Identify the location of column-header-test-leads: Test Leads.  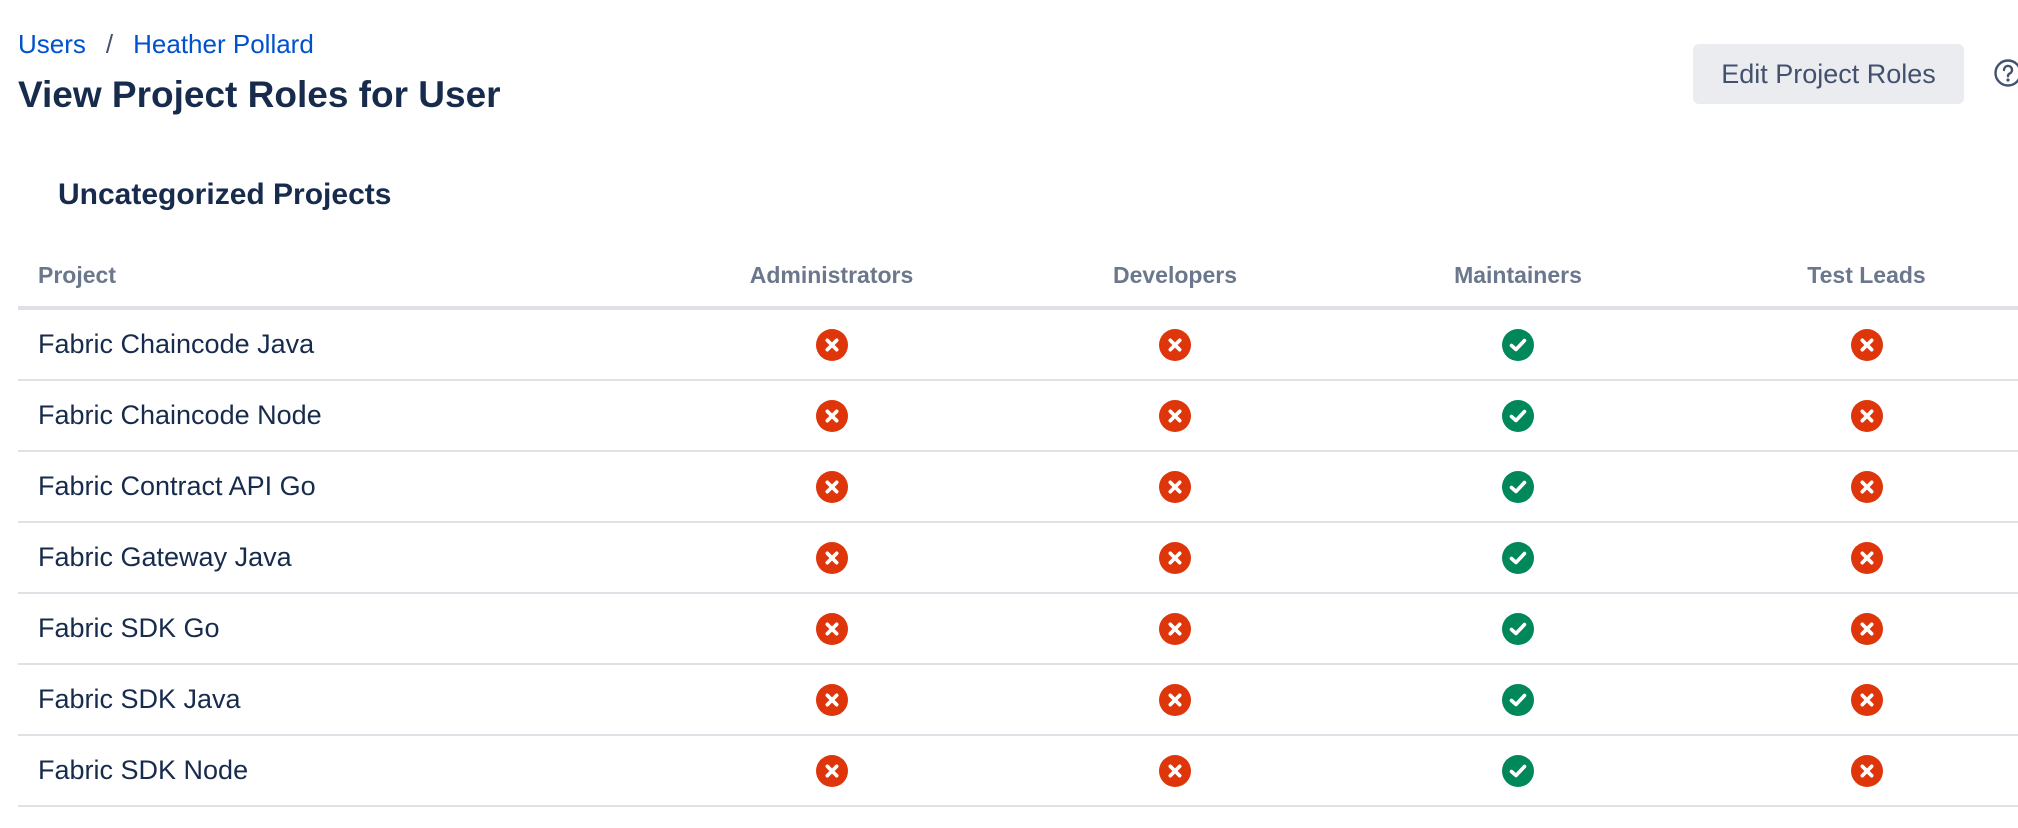
(1866, 277).